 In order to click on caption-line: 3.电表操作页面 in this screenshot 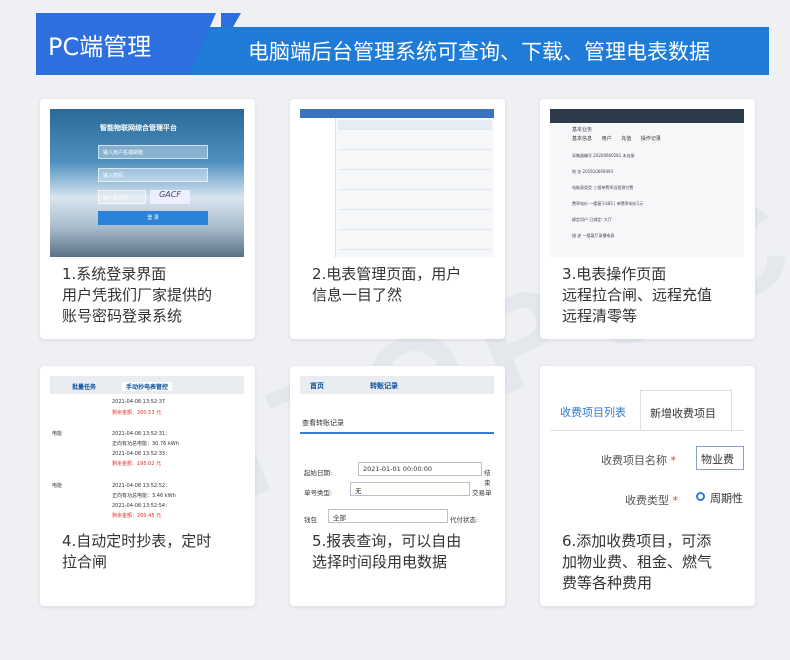, I will do `click(614, 274)`.